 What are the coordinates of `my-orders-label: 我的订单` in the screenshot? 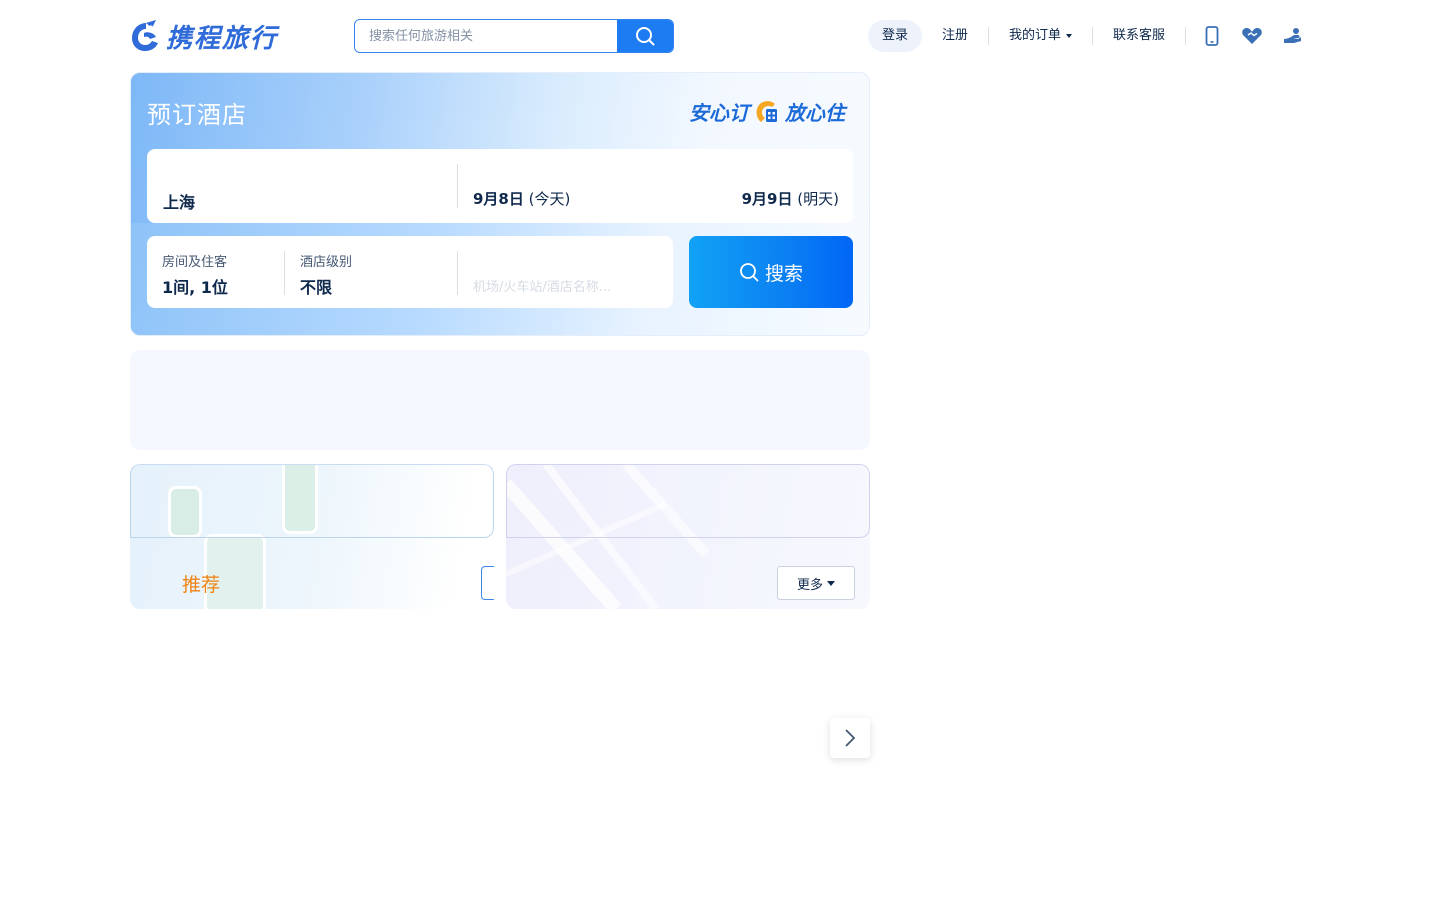 It's located at (1034, 35).